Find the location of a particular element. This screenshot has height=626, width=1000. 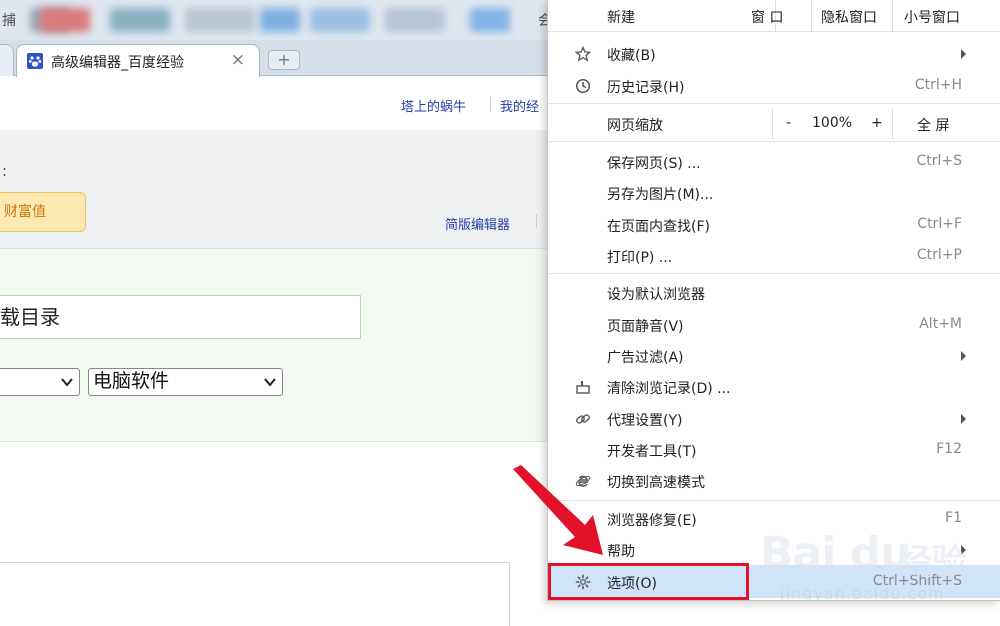

menu-item-label: 浏览器修复(E) is located at coordinates (652, 521).